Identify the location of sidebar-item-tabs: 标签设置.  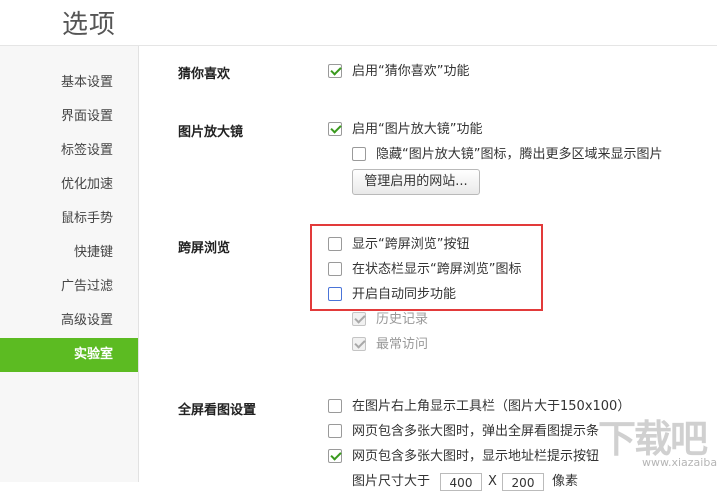
(69, 151).